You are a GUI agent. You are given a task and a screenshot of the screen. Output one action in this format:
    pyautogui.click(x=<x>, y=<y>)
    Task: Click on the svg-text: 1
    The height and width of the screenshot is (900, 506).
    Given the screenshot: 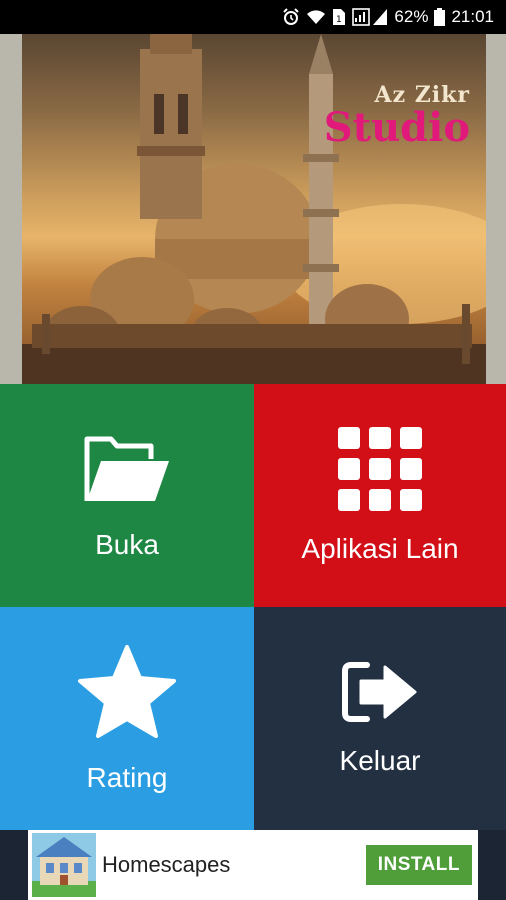 What is the action you would take?
    pyautogui.click(x=339, y=20)
    